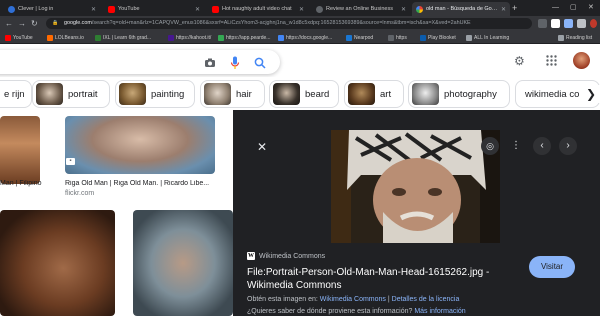 The width and height of the screenshot is (600, 316). Describe the element at coordinates (397, 37) in the screenshot. I see `bookmark-https: https` at that location.